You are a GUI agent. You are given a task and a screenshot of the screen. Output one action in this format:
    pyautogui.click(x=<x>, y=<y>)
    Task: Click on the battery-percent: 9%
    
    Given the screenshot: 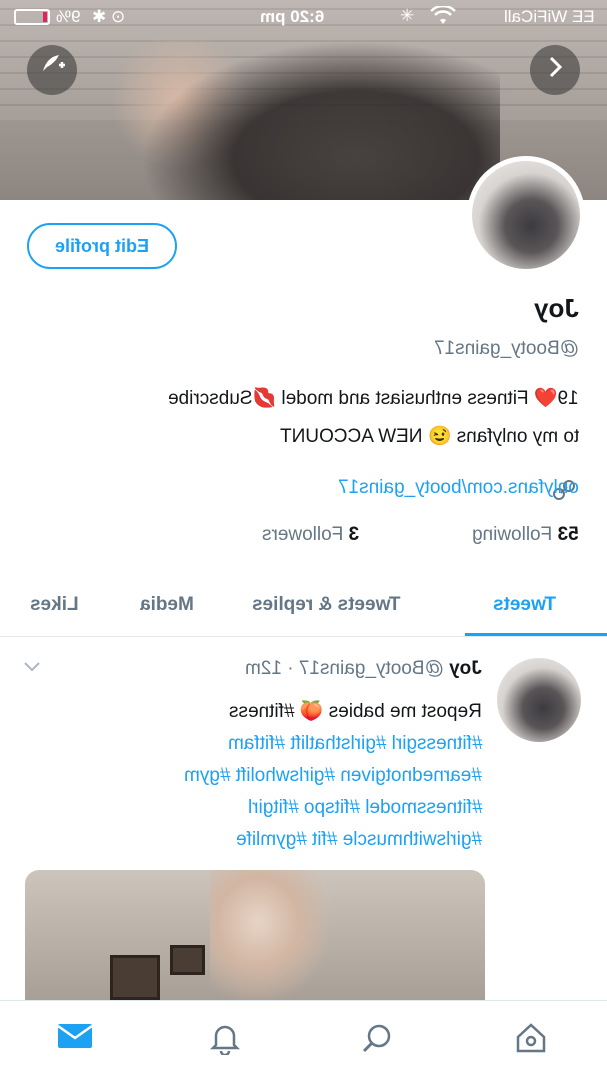 What is the action you would take?
    pyautogui.click(x=68, y=16)
    